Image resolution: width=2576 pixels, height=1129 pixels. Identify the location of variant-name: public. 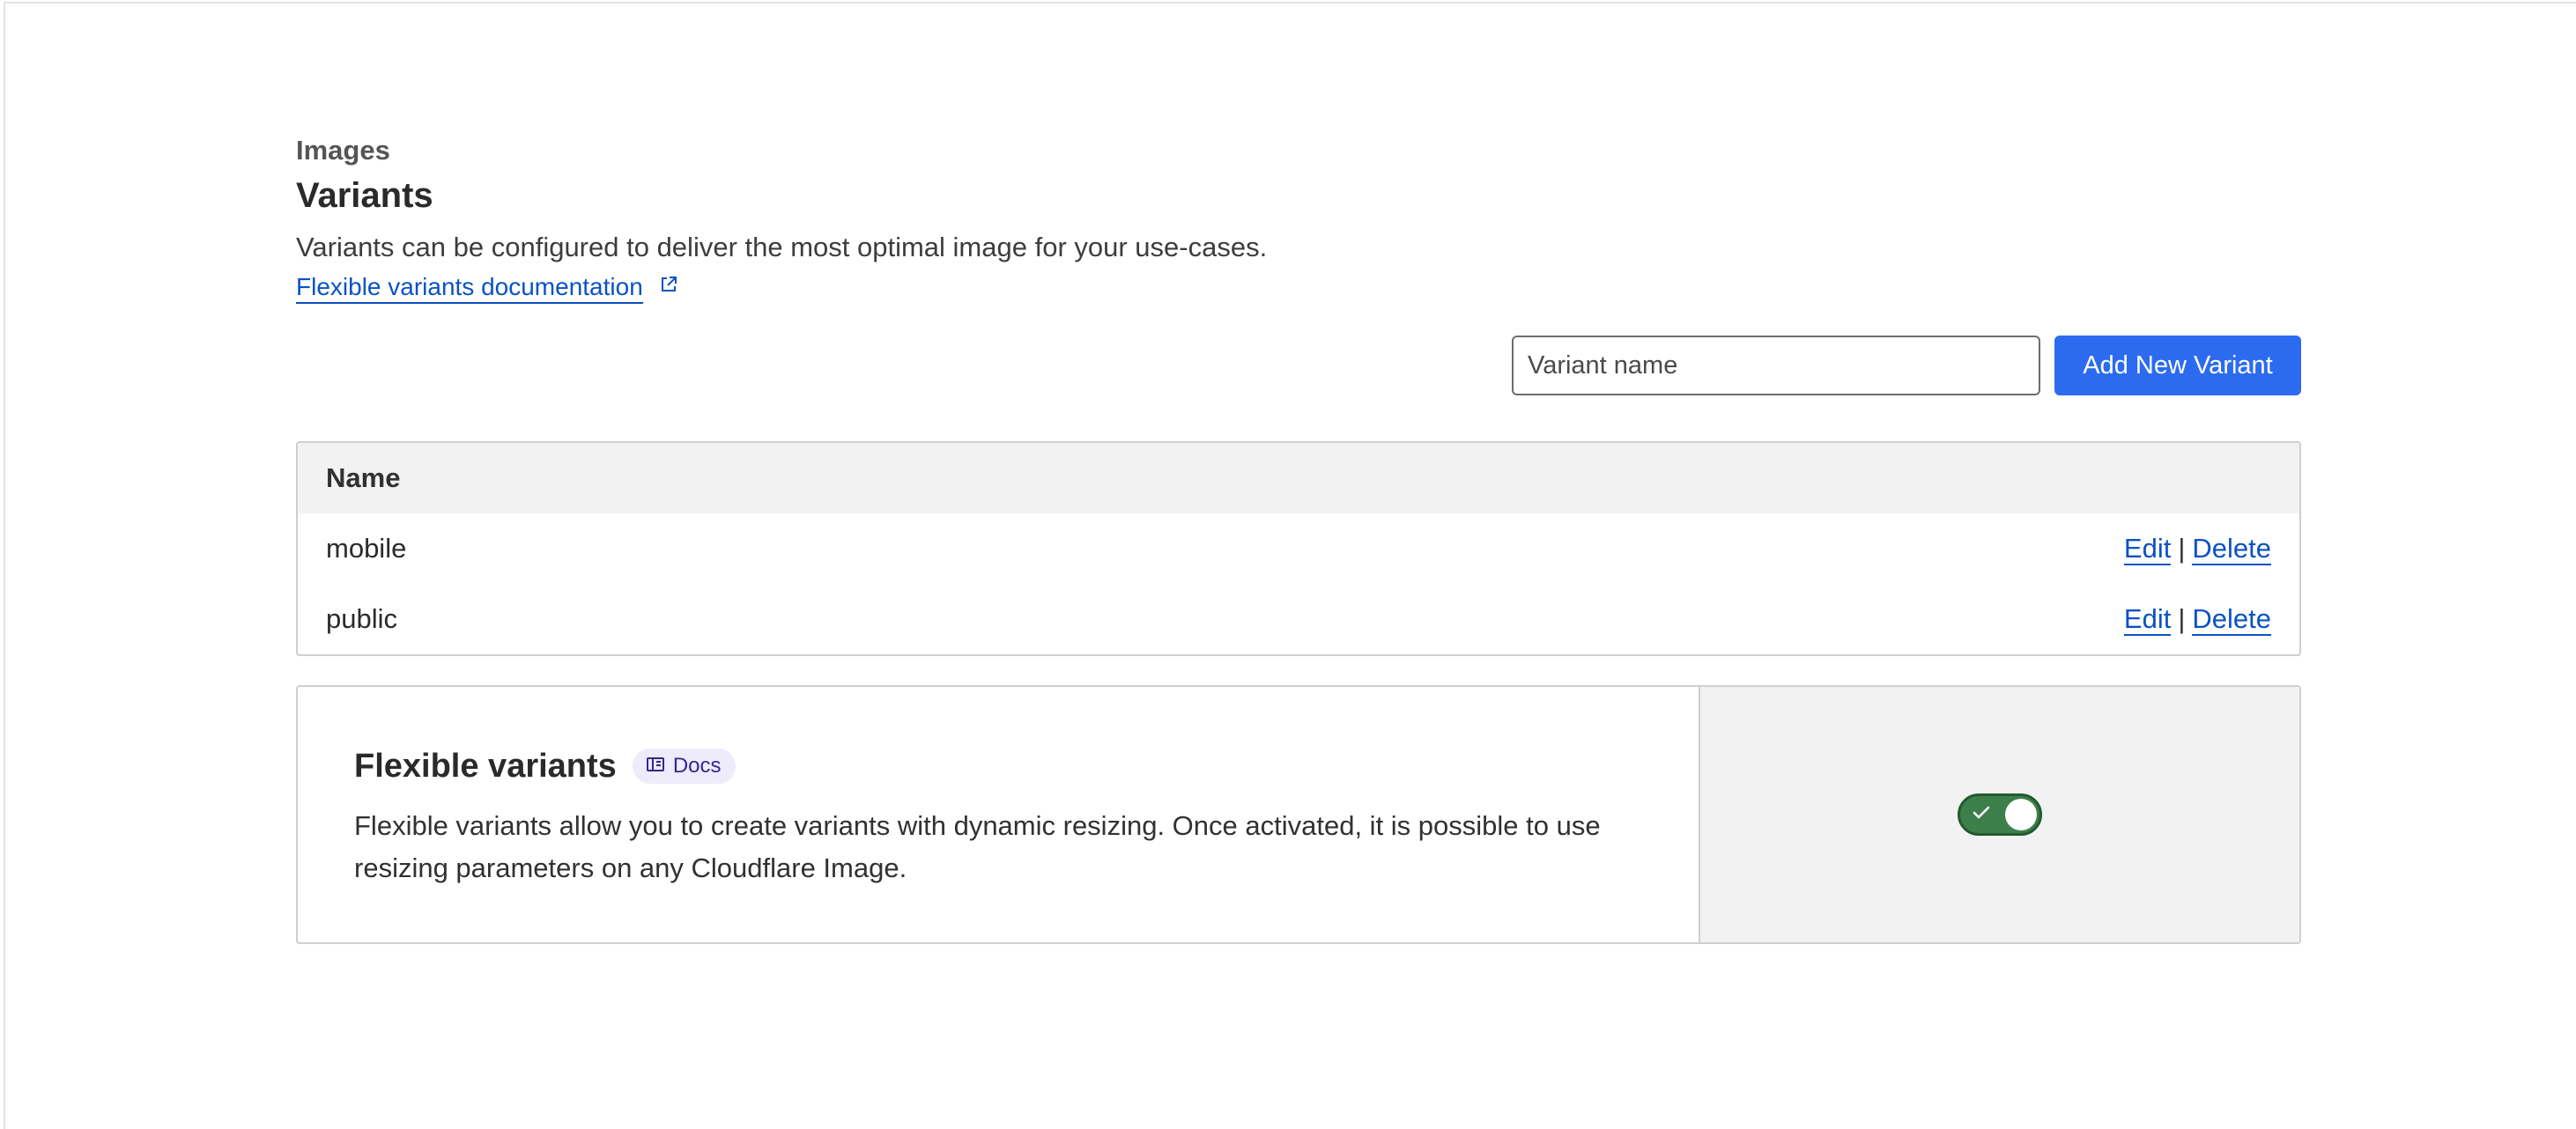
(362, 618).